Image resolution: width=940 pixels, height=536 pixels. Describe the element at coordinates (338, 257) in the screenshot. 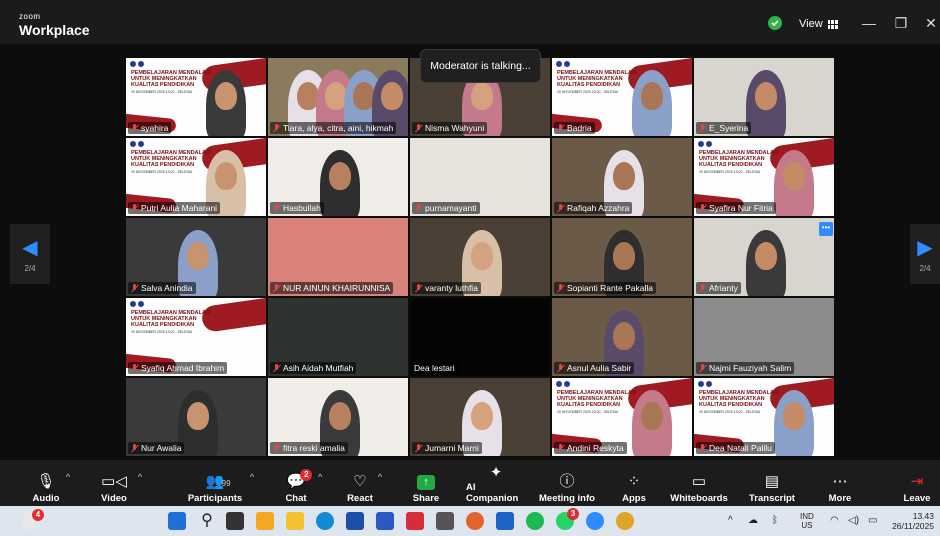

I see `participant-tile: NUR AINUN KHAIRUNNISA` at that location.